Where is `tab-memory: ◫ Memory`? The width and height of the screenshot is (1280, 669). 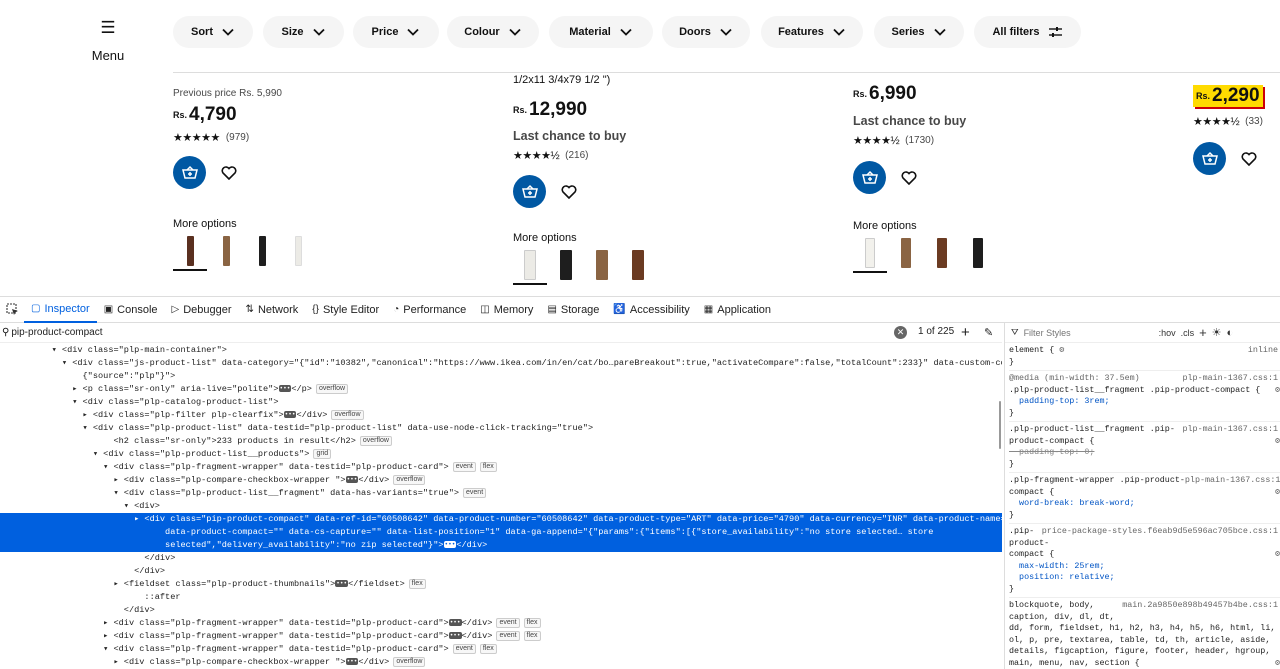 tab-memory: ◫ Memory is located at coordinates (506, 310).